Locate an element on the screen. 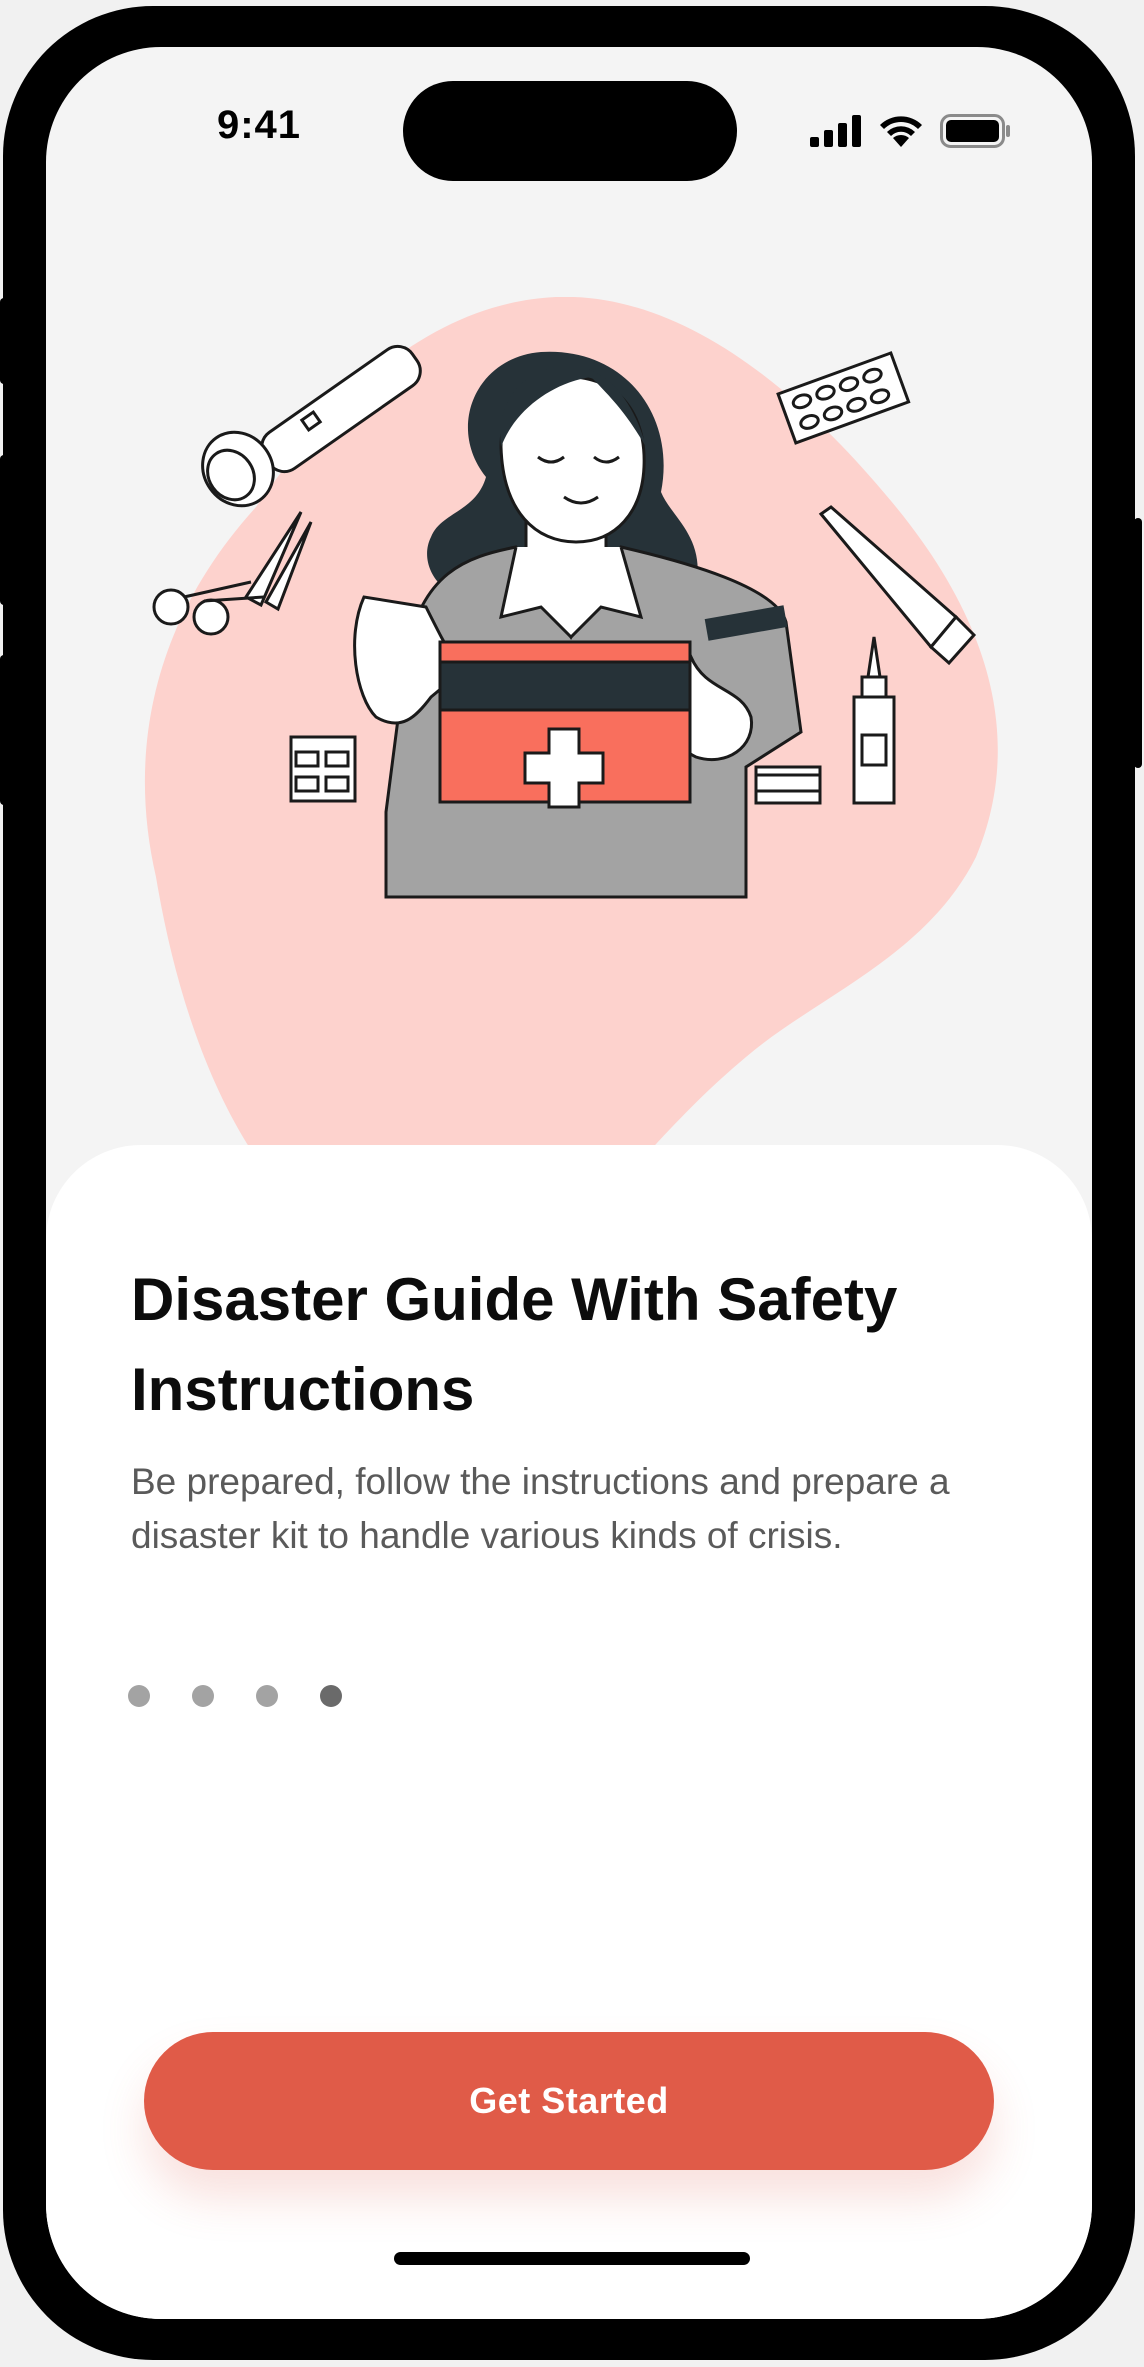 This screenshot has height=2367, width=1144. get-started-button: Get Started is located at coordinates (569, 2101).